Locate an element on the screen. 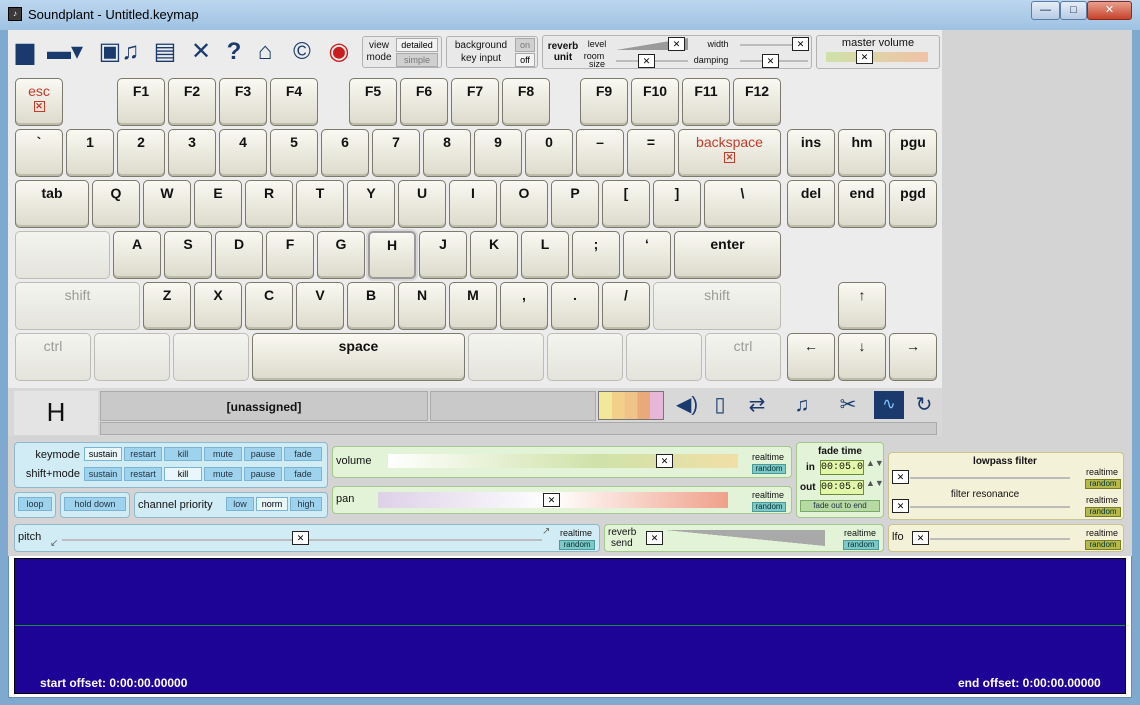 The width and height of the screenshot is (1140, 705). pan-thumb: ✕ is located at coordinates (551, 500).